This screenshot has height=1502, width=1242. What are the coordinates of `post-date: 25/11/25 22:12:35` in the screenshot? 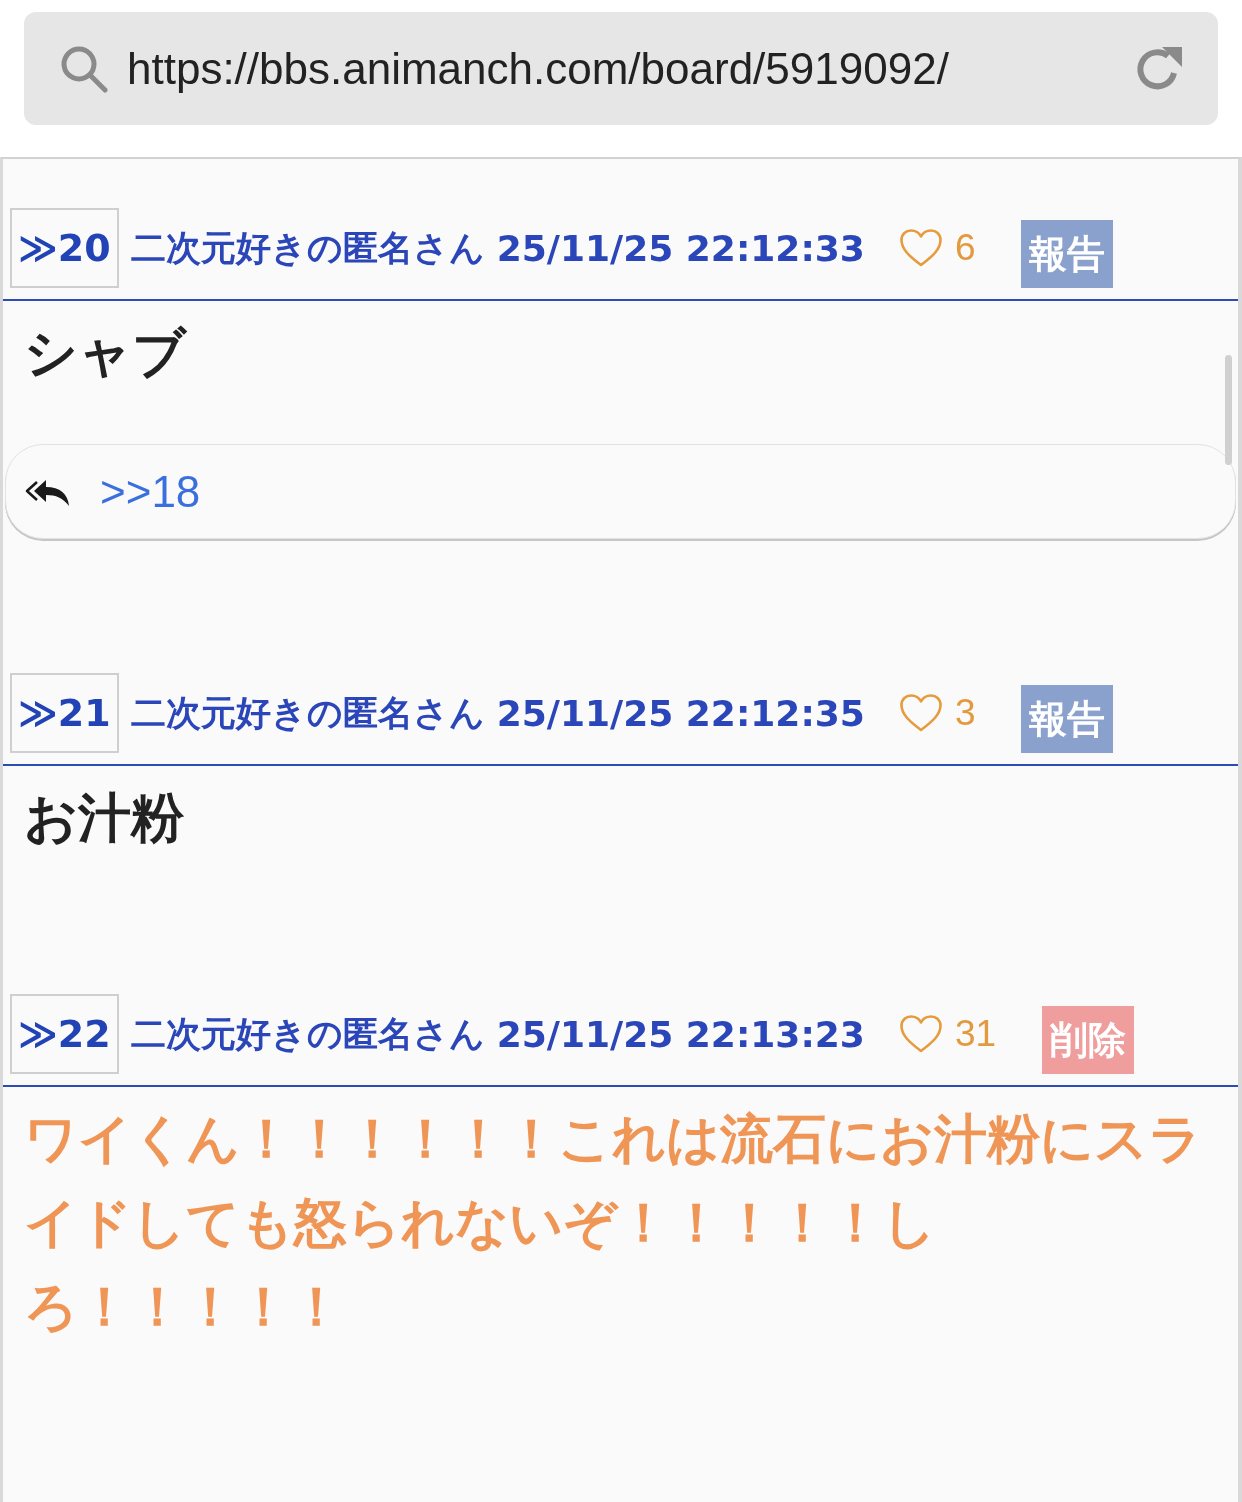 It's located at (680, 713).